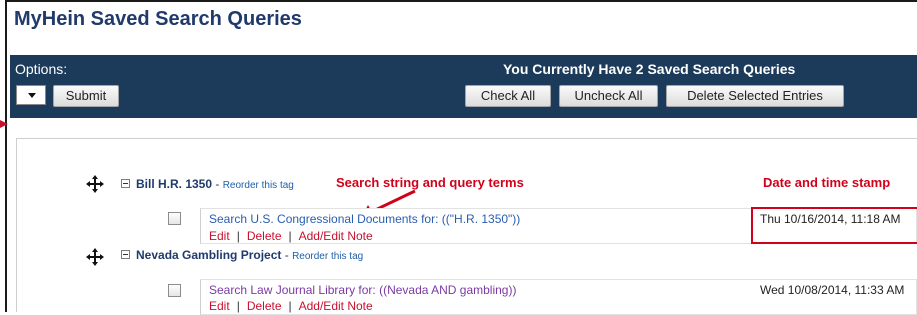 The height and width of the screenshot is (315, 917). What do you see at coordinates (755, 96) in the screenshot?
I see `delete-selected-button: Delete Selected Entries` at bounding box center [755, 96].